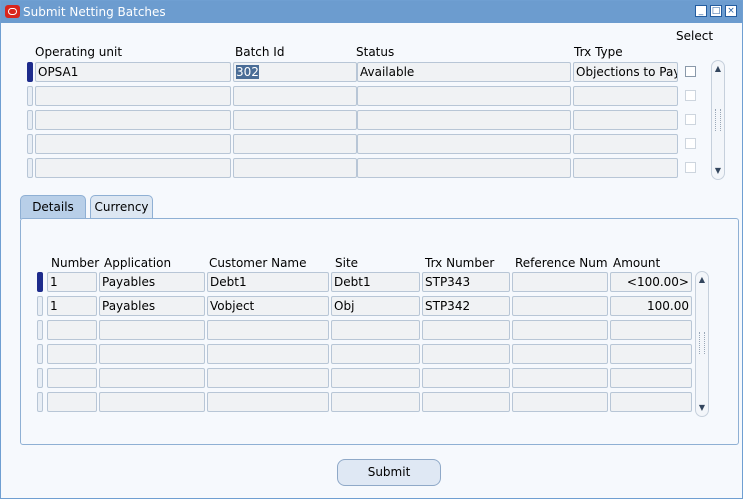 This screenshot has height=499, width=743. Describe the element at coordinates (53, 207) in the screenshot. I see `tab-details: Details` at that location.